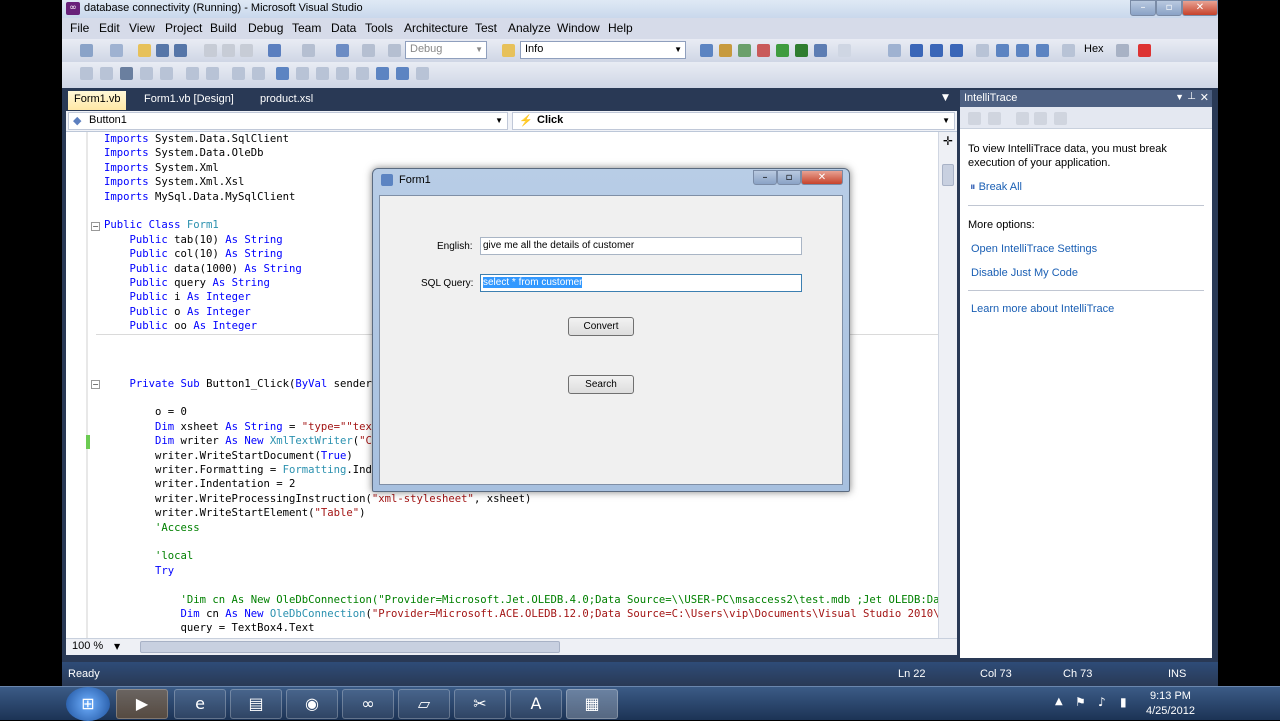 The width and height of the screenshot is (1280, 721). I want to click on menu-team: Team, so click(306, 28).